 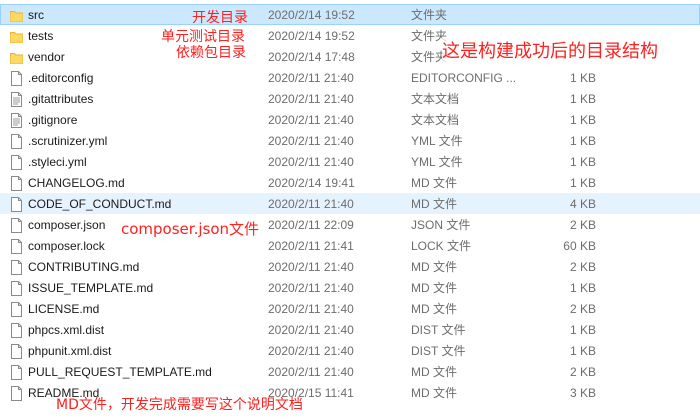 I want to click on file-type: JSON 文件, so click(x=441, y=225).